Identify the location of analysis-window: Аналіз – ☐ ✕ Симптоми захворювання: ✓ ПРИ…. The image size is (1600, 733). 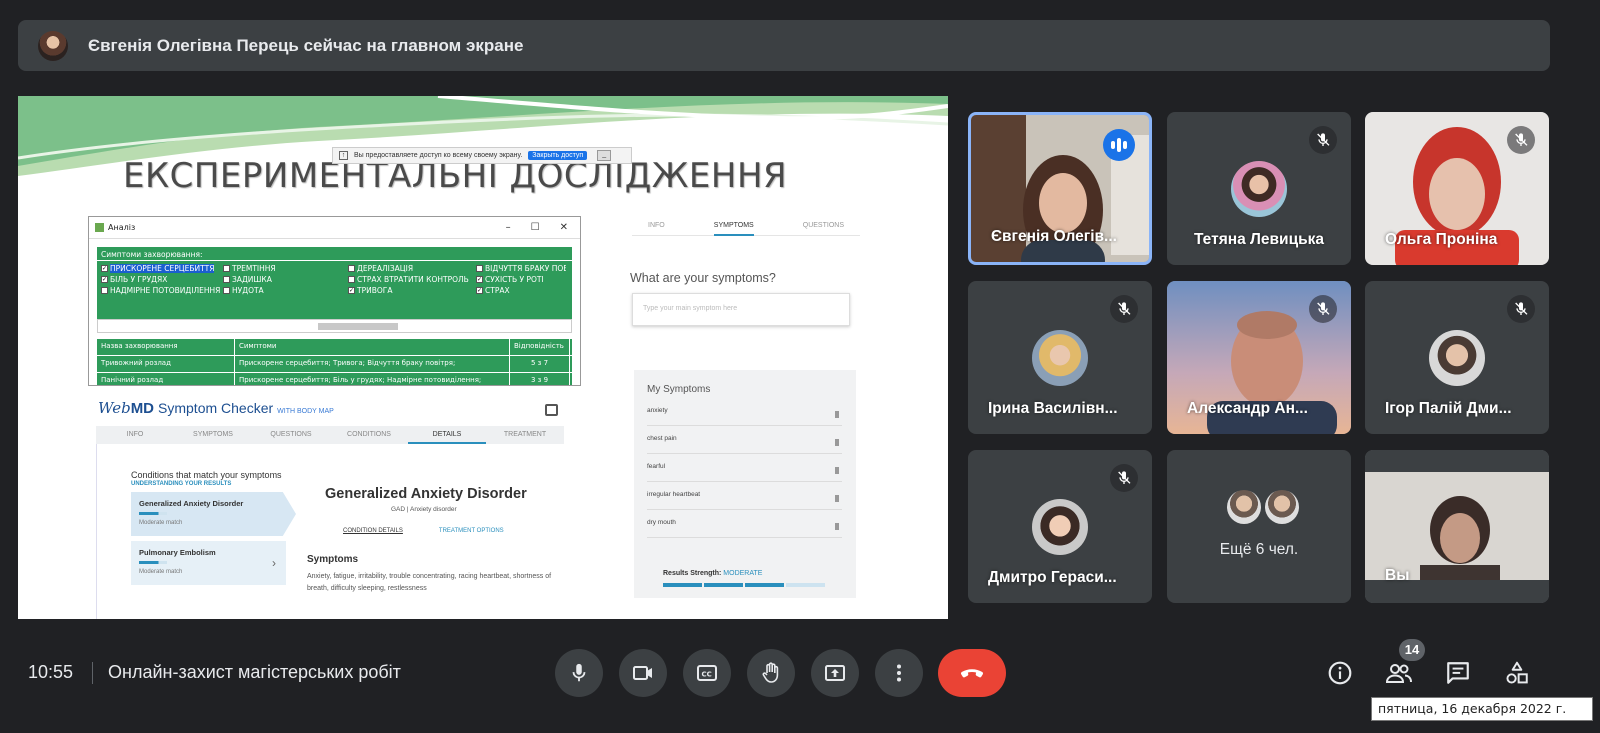
(334, 301).